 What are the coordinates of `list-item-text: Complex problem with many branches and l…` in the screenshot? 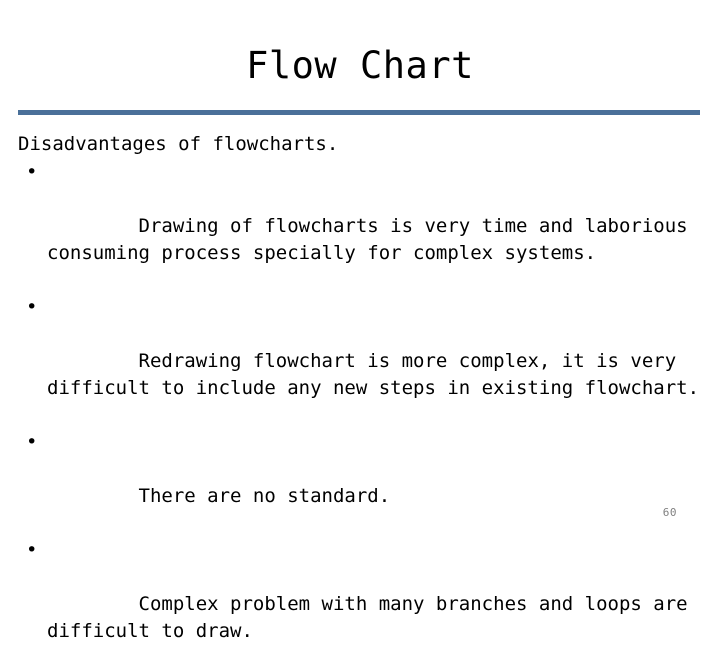 It's located at (373, 617).